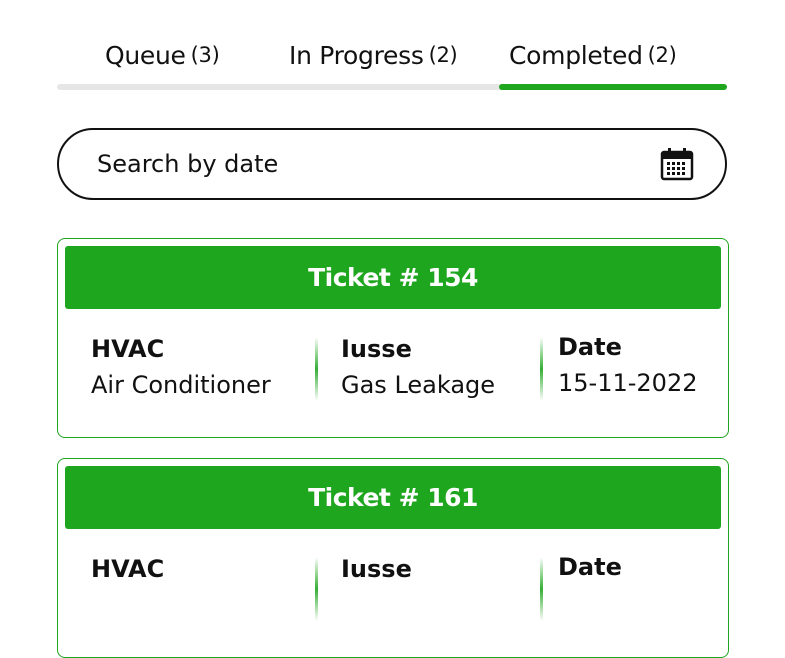 The width and height of the screenshot is (785, 658). Describe the element at coordinates (356, 55) in the screenshot. I see `tab-in-progress-label: In Progress` at that location.